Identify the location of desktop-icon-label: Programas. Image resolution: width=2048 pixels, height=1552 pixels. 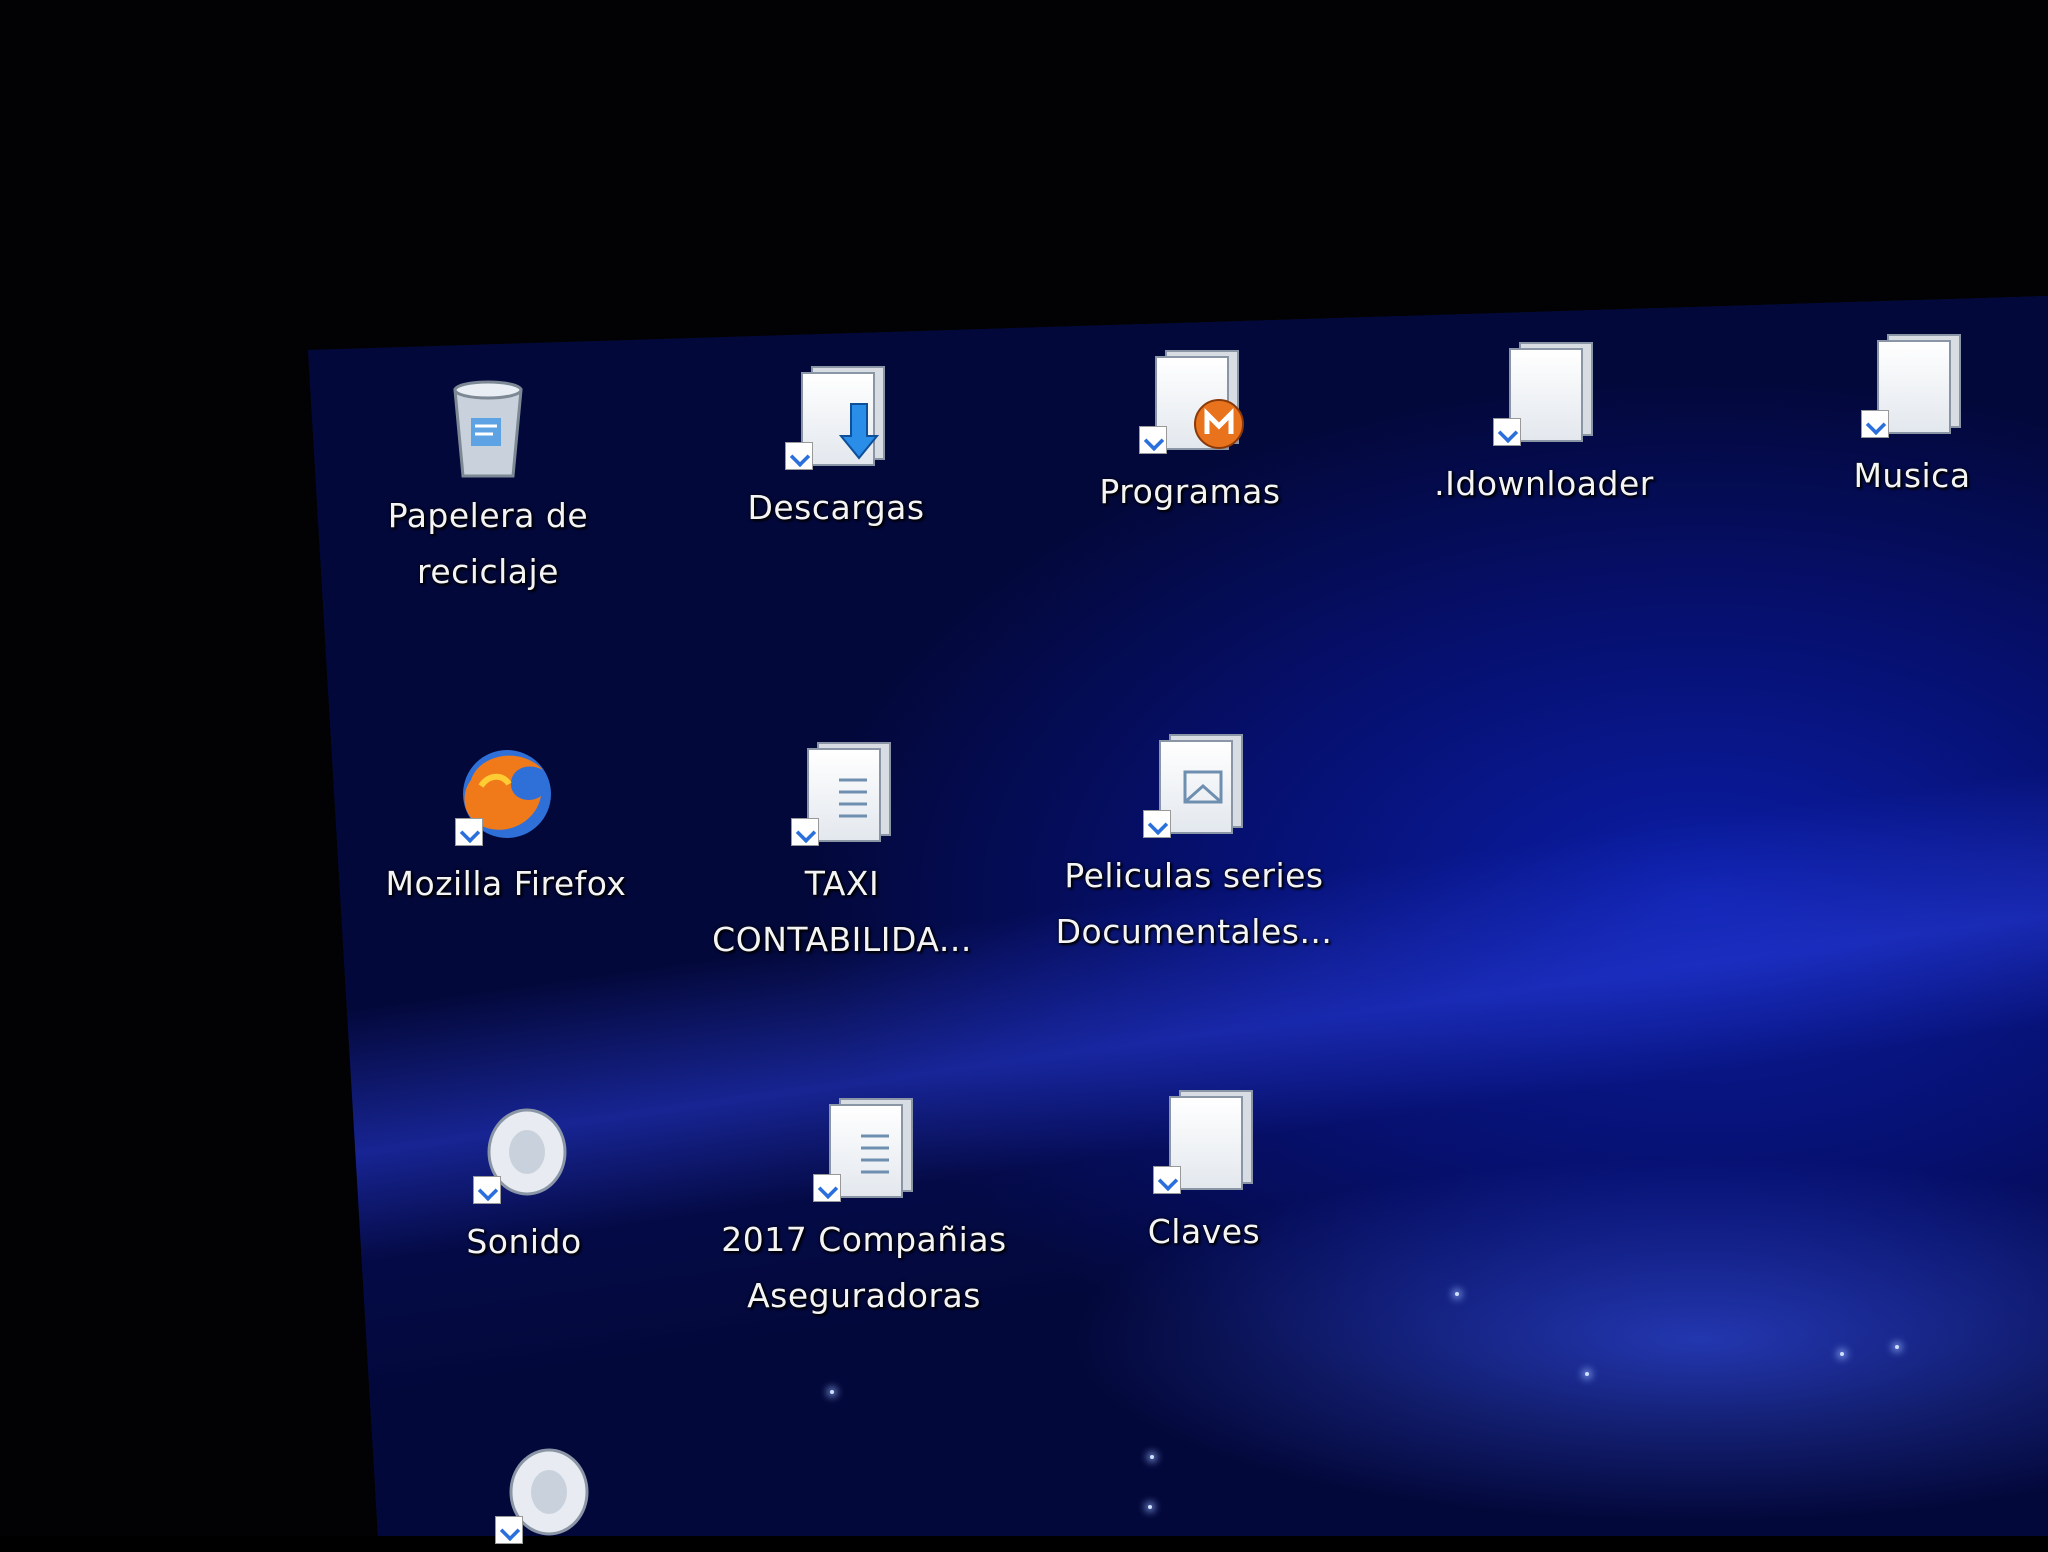
(1190, 491).